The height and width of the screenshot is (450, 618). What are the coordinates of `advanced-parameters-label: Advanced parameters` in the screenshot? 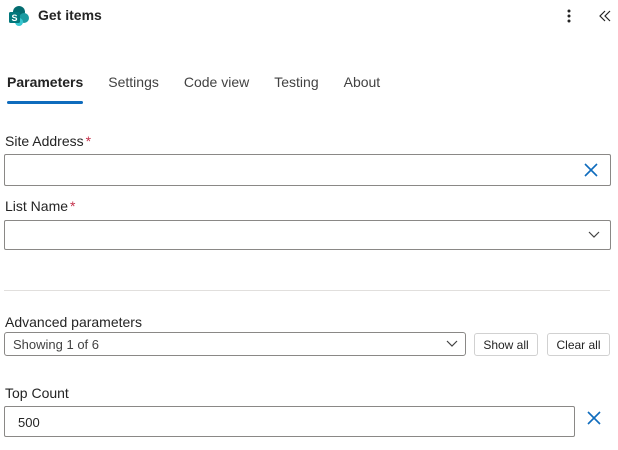 It's located at (73, 322).